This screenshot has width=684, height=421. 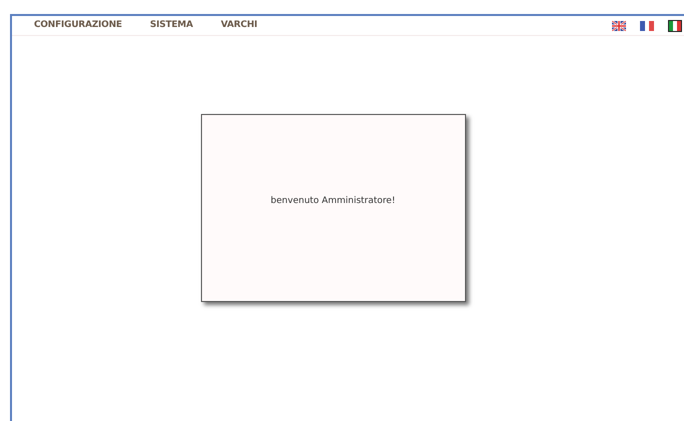 I want to click on france-flag-icon, so click(x=647, y=25).